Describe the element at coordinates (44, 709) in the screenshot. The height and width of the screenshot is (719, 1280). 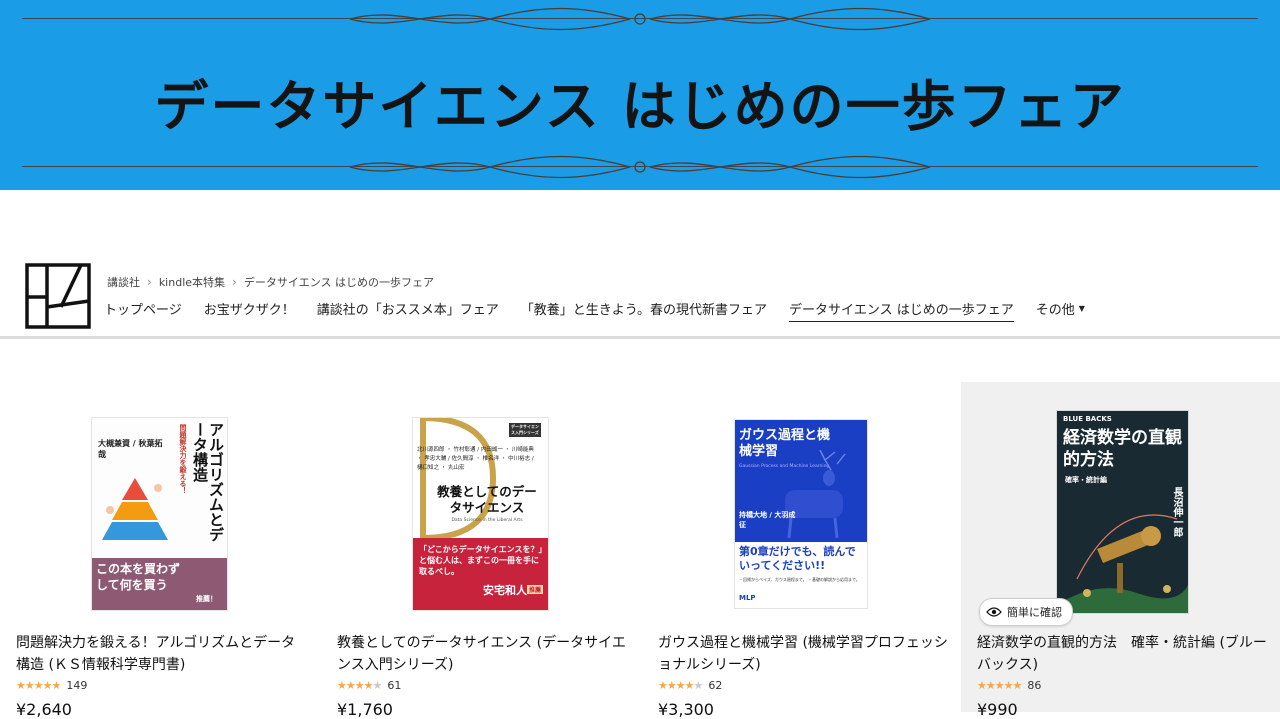
I see `product-price: ¥2,640` at that location.